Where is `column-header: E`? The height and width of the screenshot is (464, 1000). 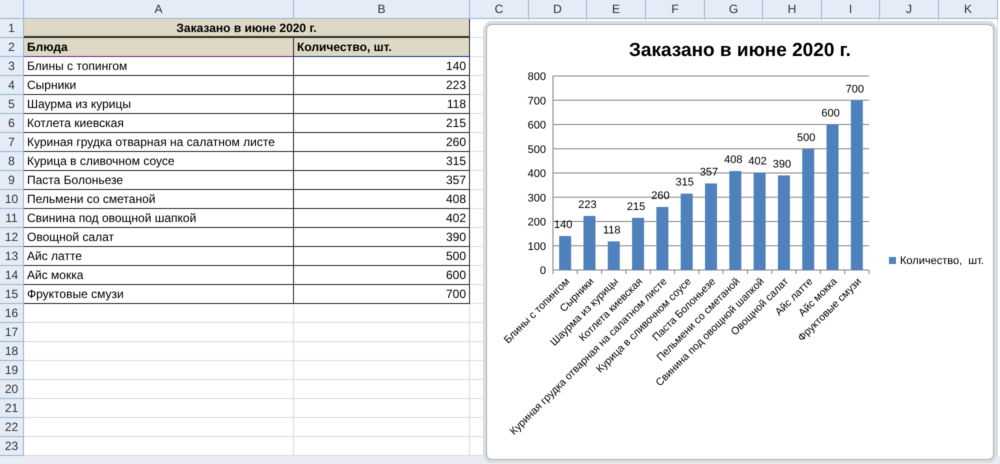
column-header: E is located at coordinates (616, 9).